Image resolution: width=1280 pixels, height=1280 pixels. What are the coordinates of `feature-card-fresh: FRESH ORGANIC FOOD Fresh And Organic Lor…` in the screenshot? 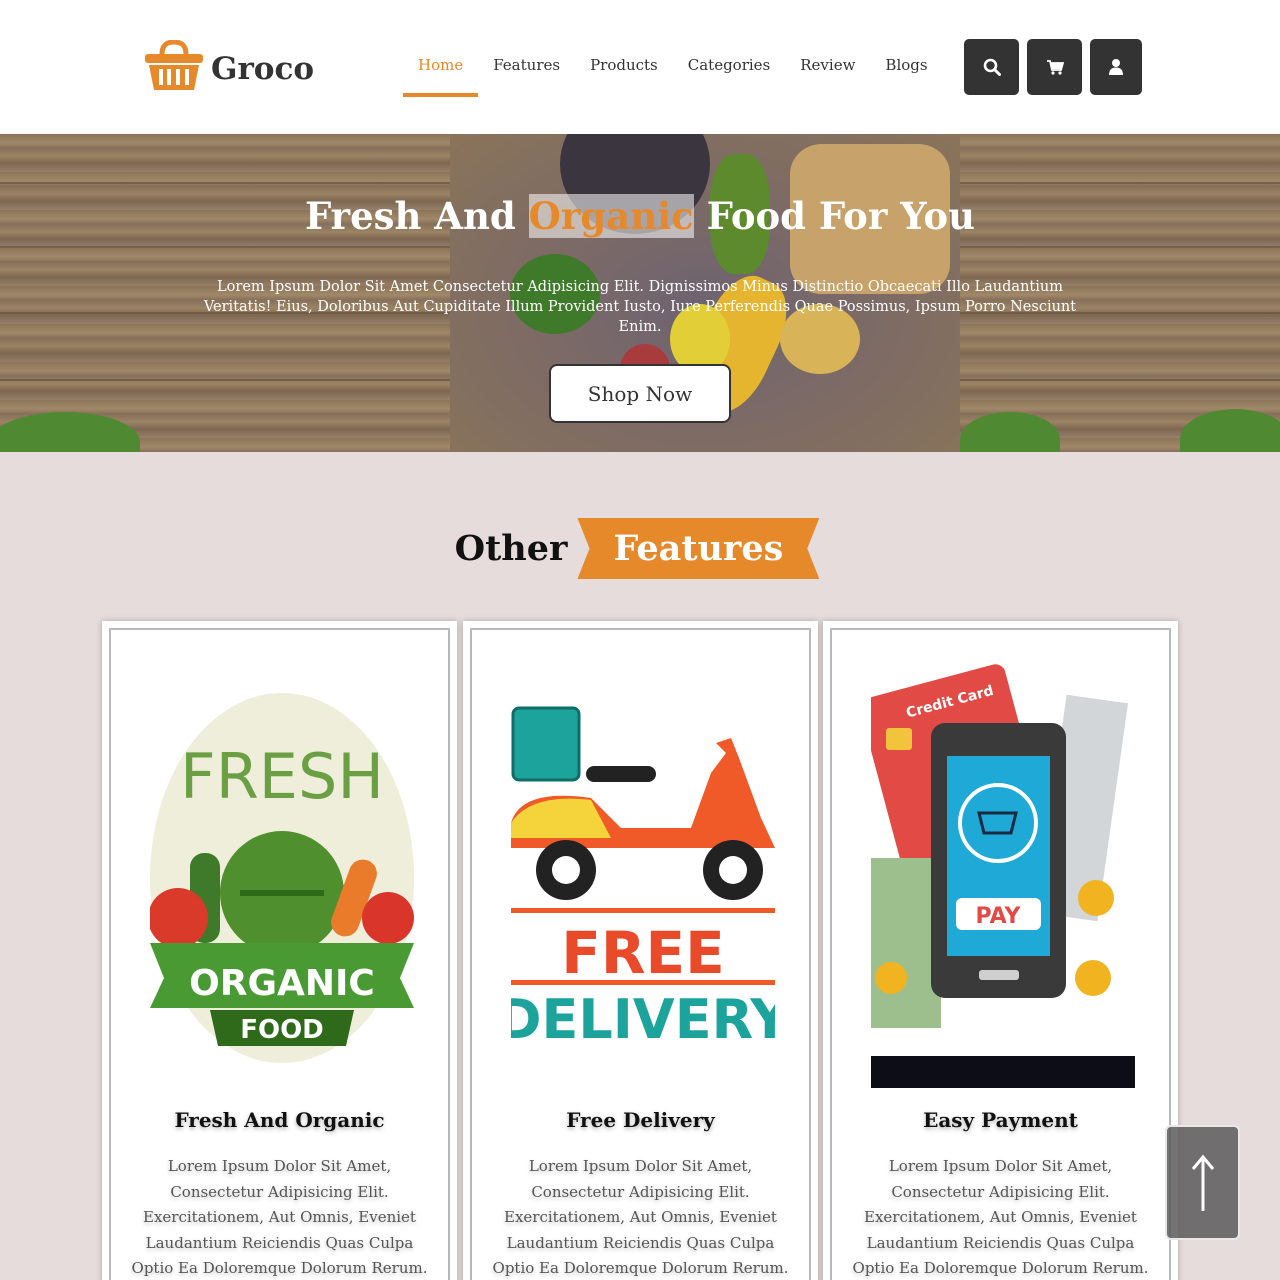 It's located at (279, 950).